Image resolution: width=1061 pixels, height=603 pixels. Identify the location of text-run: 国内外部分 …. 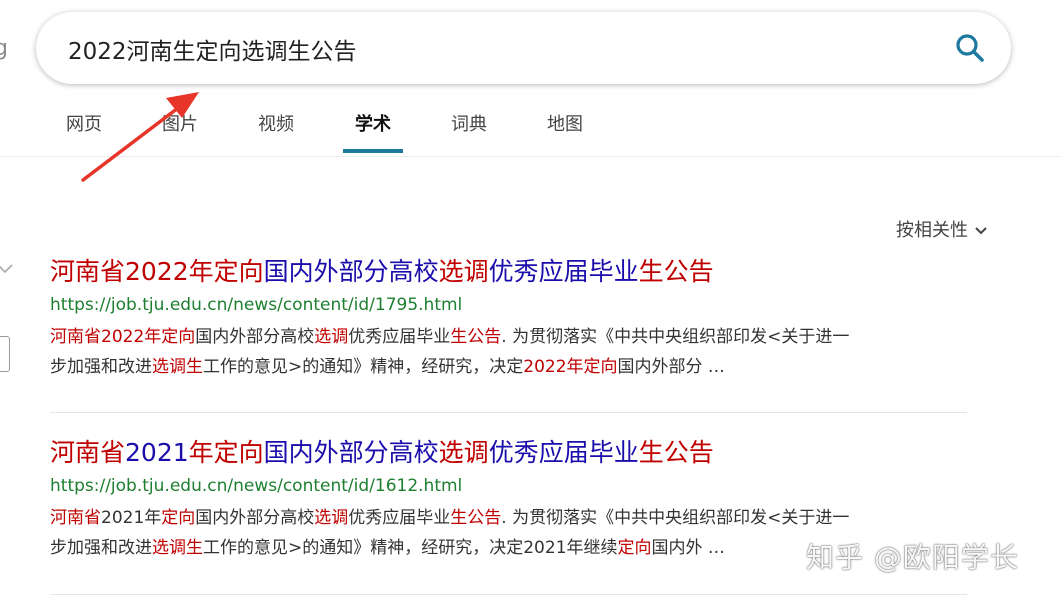
(671, 367).